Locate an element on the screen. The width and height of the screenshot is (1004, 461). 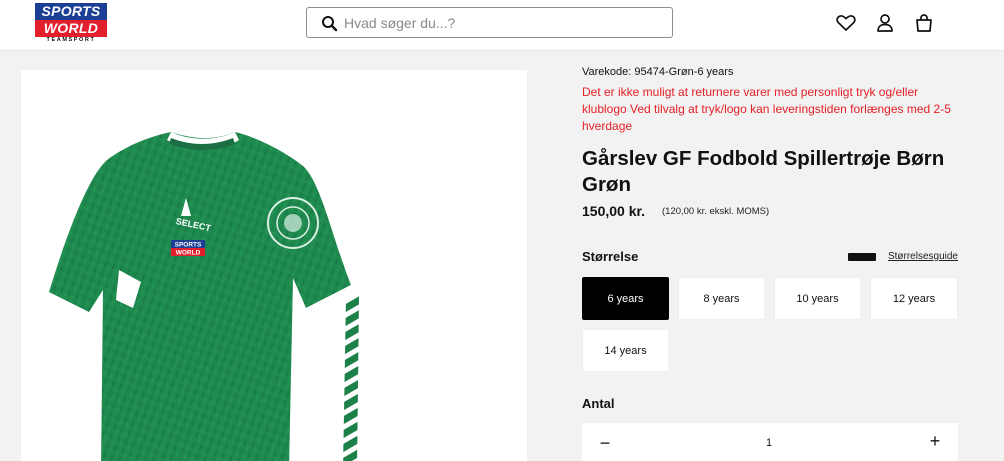
search-input is located at coordinates (504, 23).